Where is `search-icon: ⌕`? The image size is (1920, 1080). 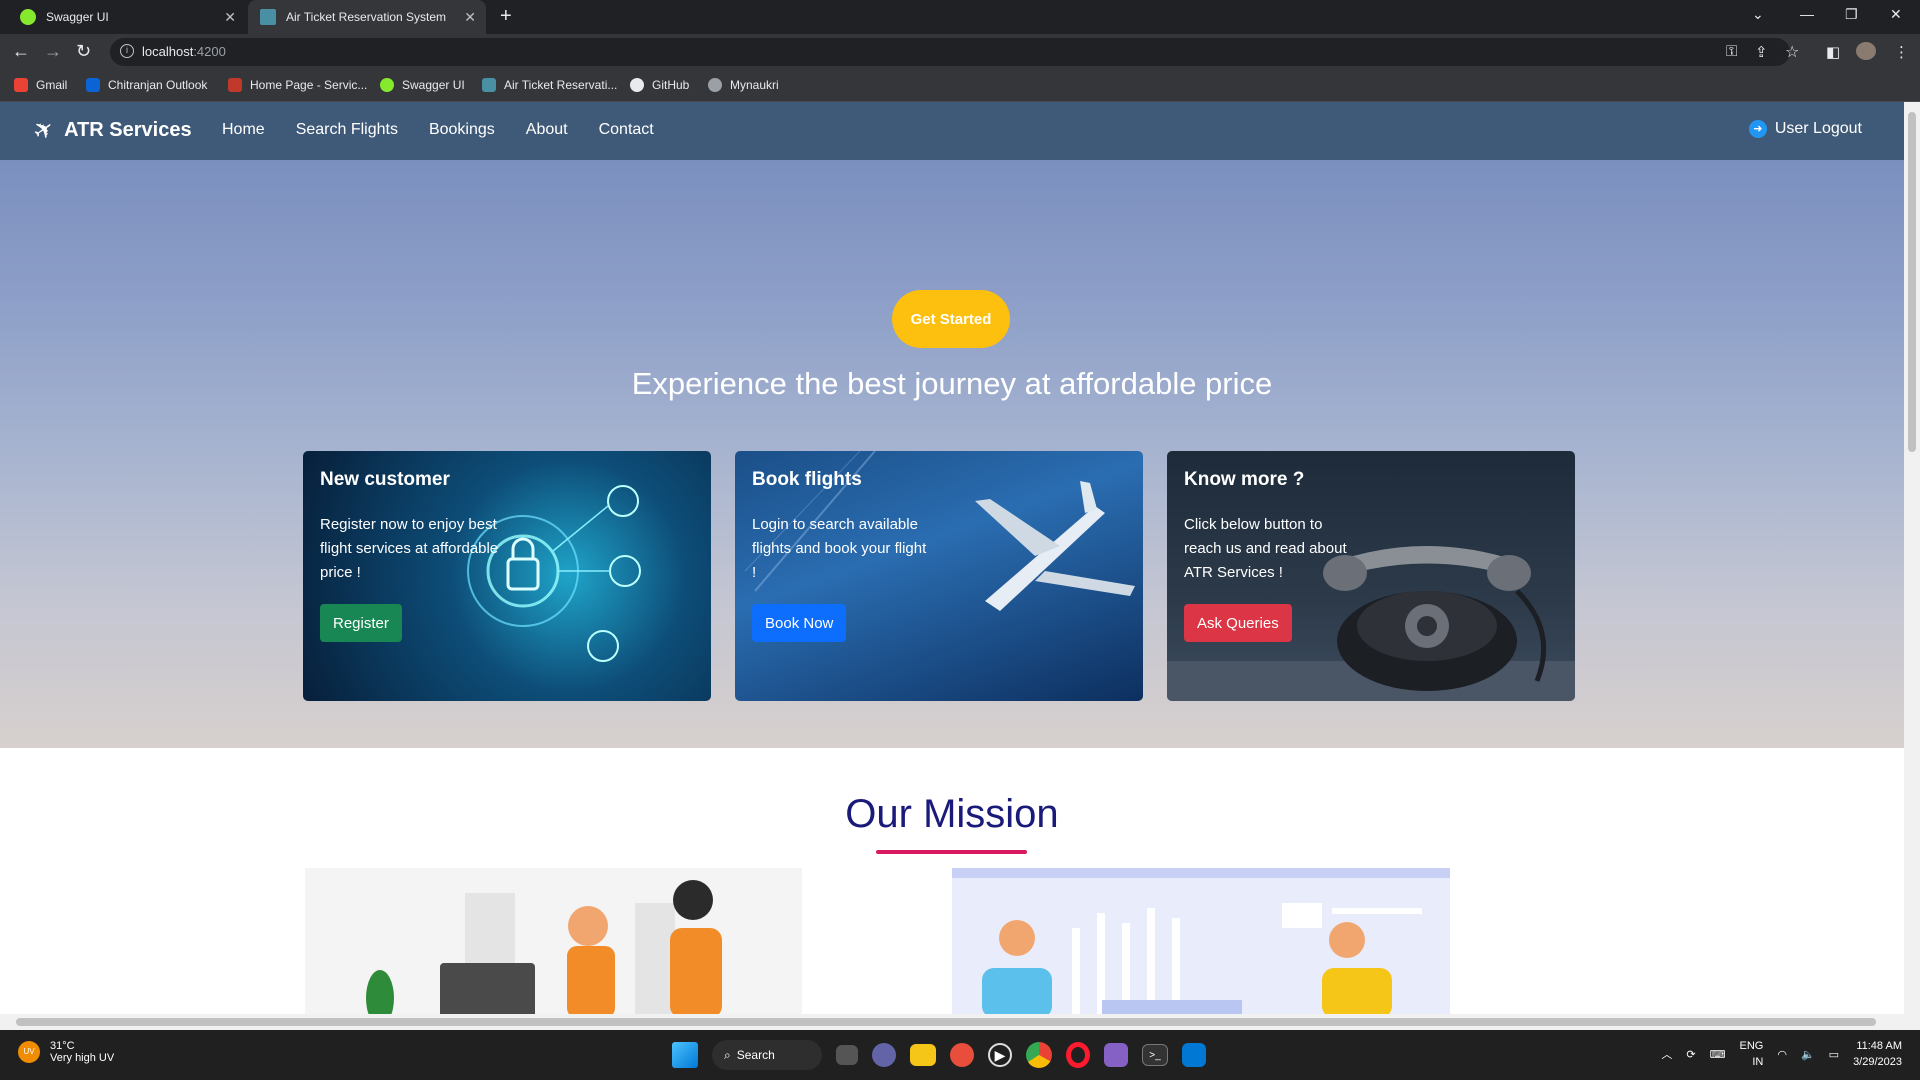
search-icon: ⌕ is located at coordinates (727, 1054).